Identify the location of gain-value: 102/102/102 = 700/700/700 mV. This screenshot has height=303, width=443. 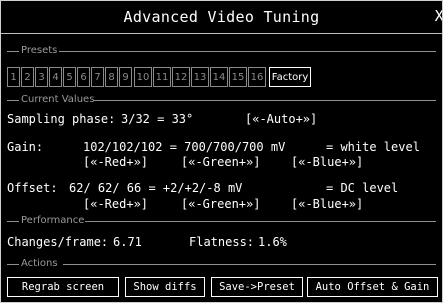
(184, 147).